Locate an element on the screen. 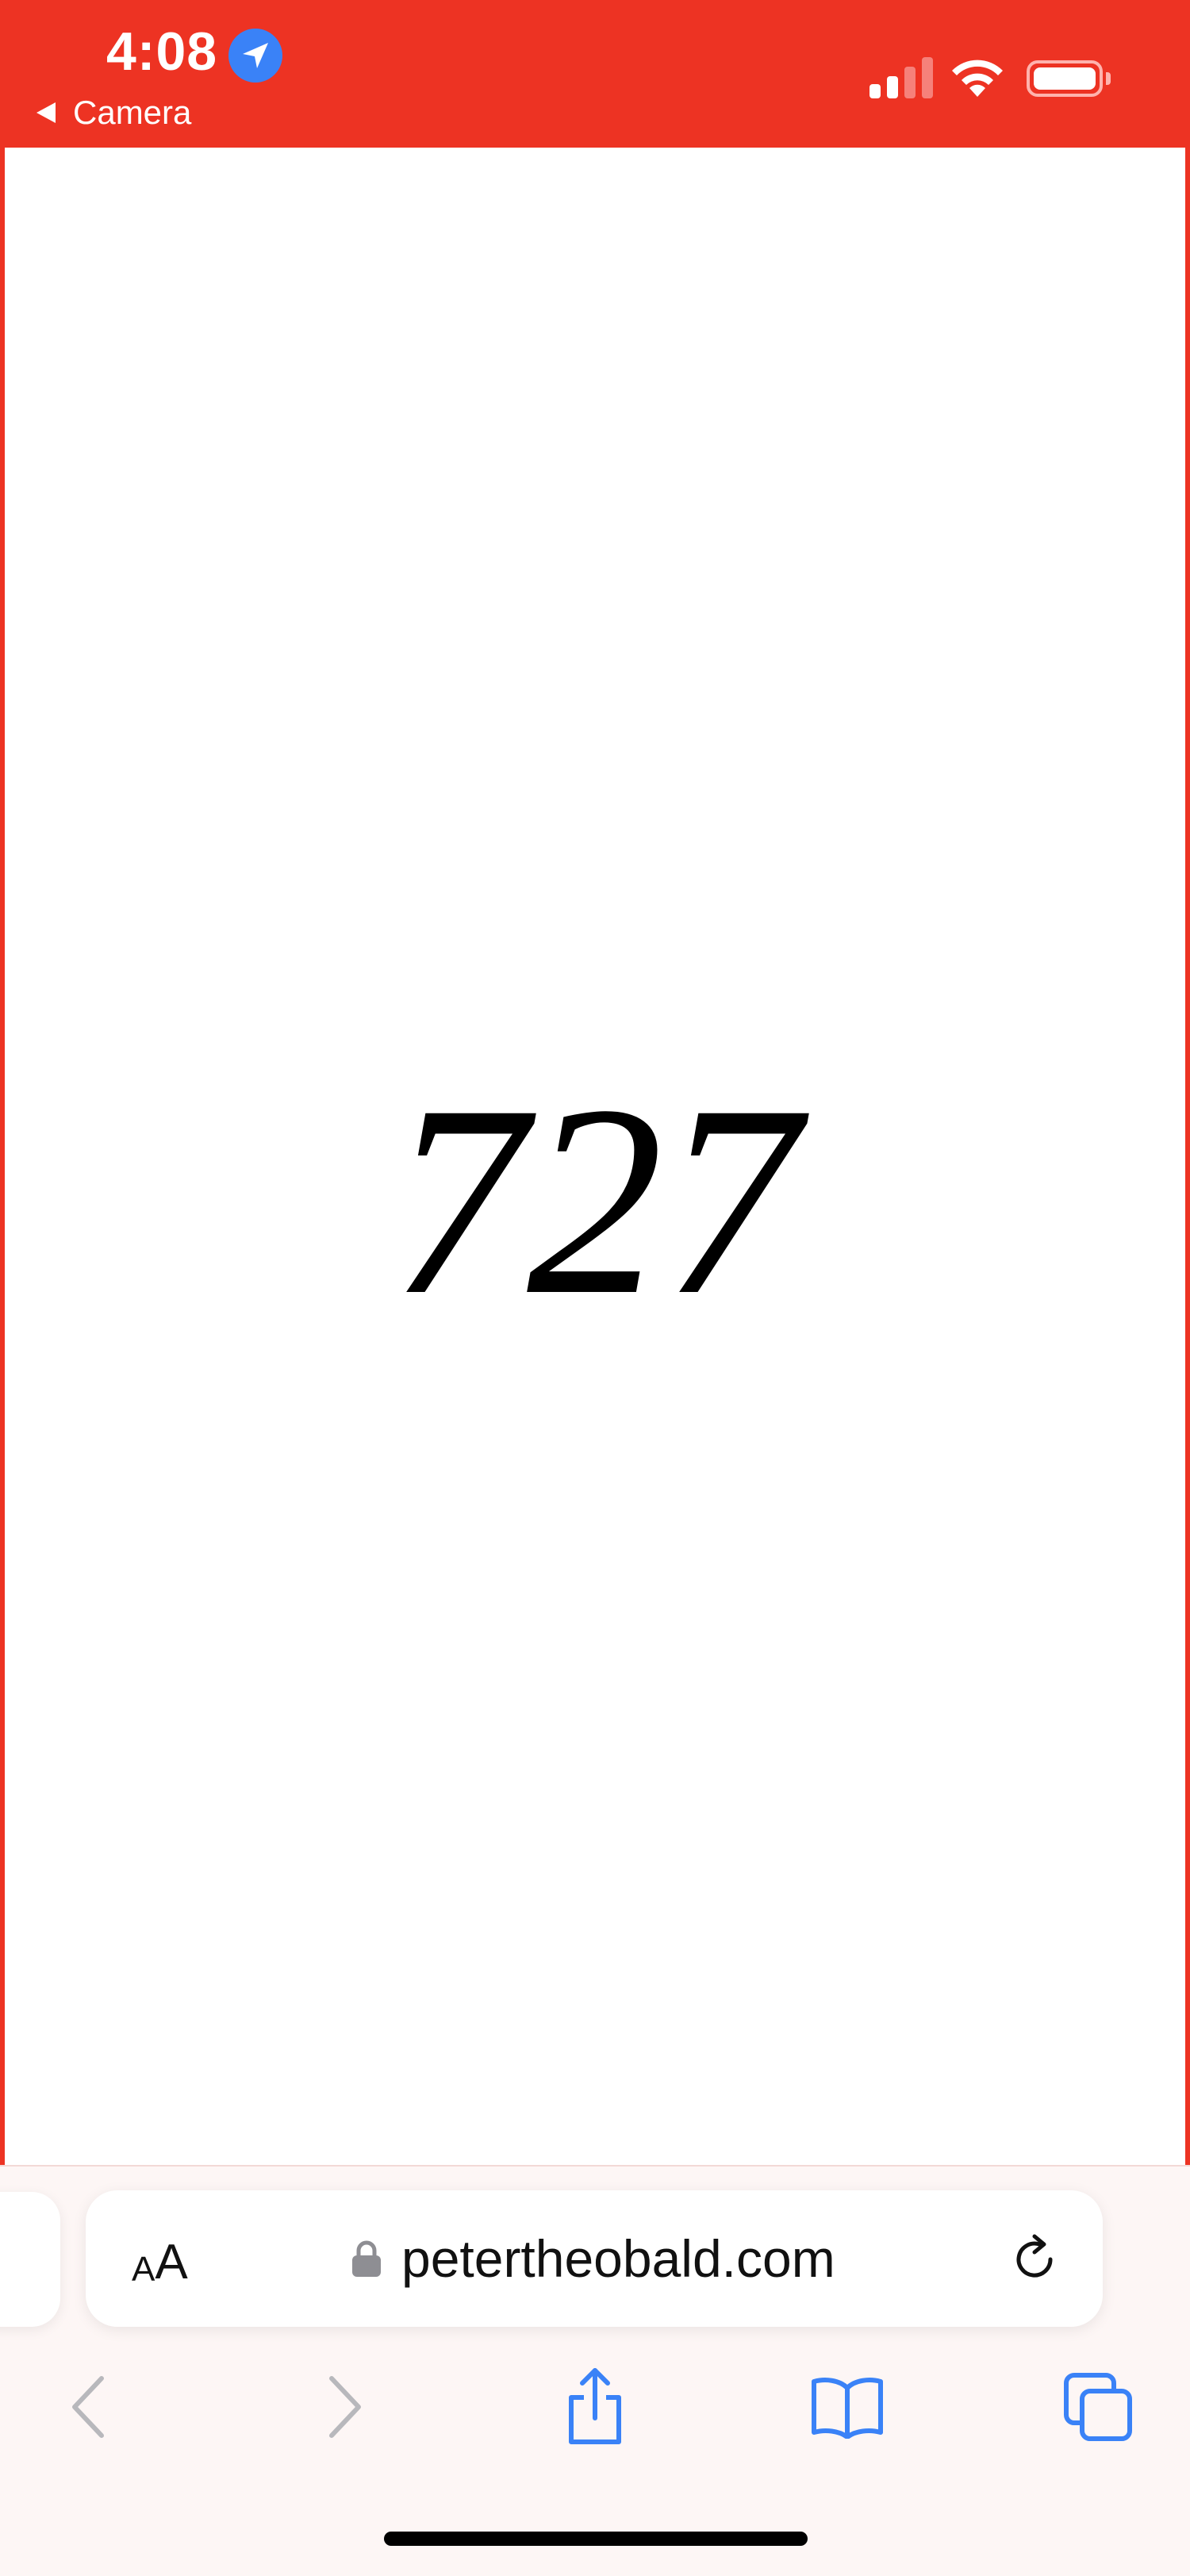 The height and width of the screenshot is (2576, 1190). location-arrow-icon is located at coordinates (255, 56).